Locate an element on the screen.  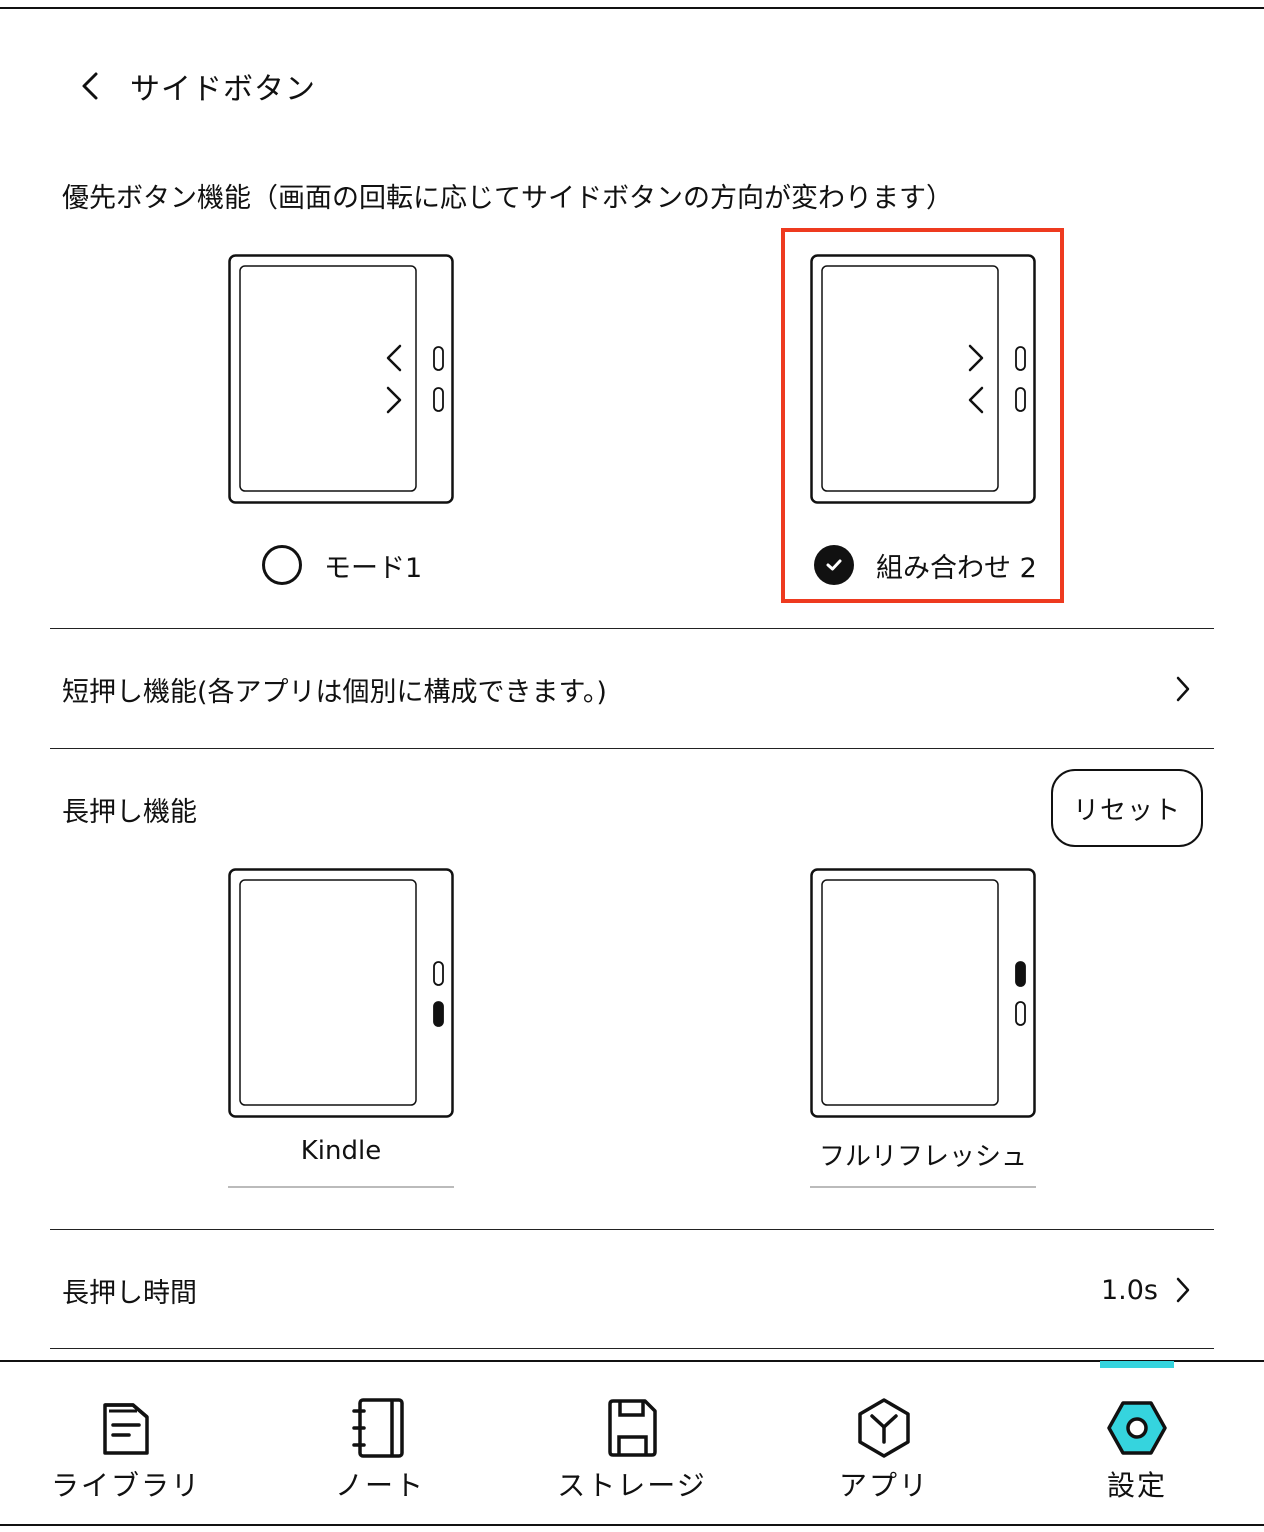
long-press-time-value: 1.0s is located at coordinates (1129, 1290).